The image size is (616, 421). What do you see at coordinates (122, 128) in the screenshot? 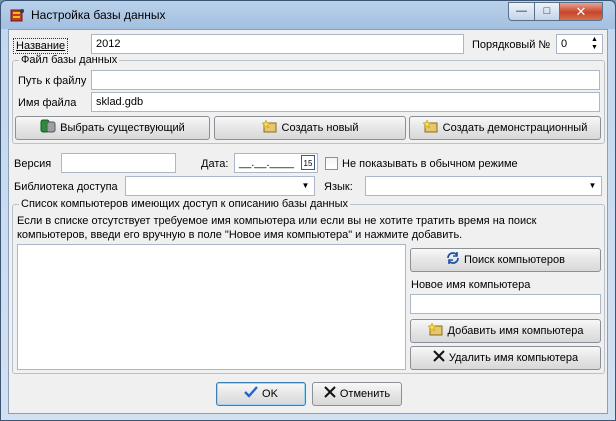
I see `choose-existing-label: Выбрать существующий` at bounding box center [122, 128].